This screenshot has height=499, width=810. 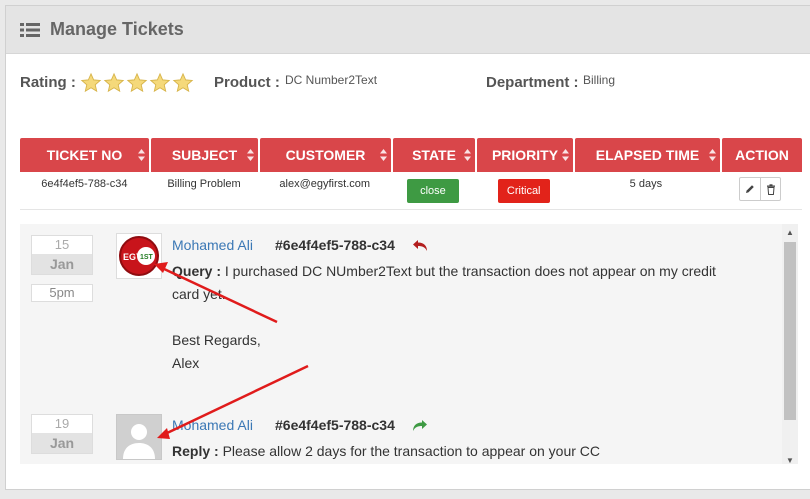 What do you see at coordinates (790, 331) in the screenshot?
I see `scrollbar-thumb` at bounding box center [790, 331].